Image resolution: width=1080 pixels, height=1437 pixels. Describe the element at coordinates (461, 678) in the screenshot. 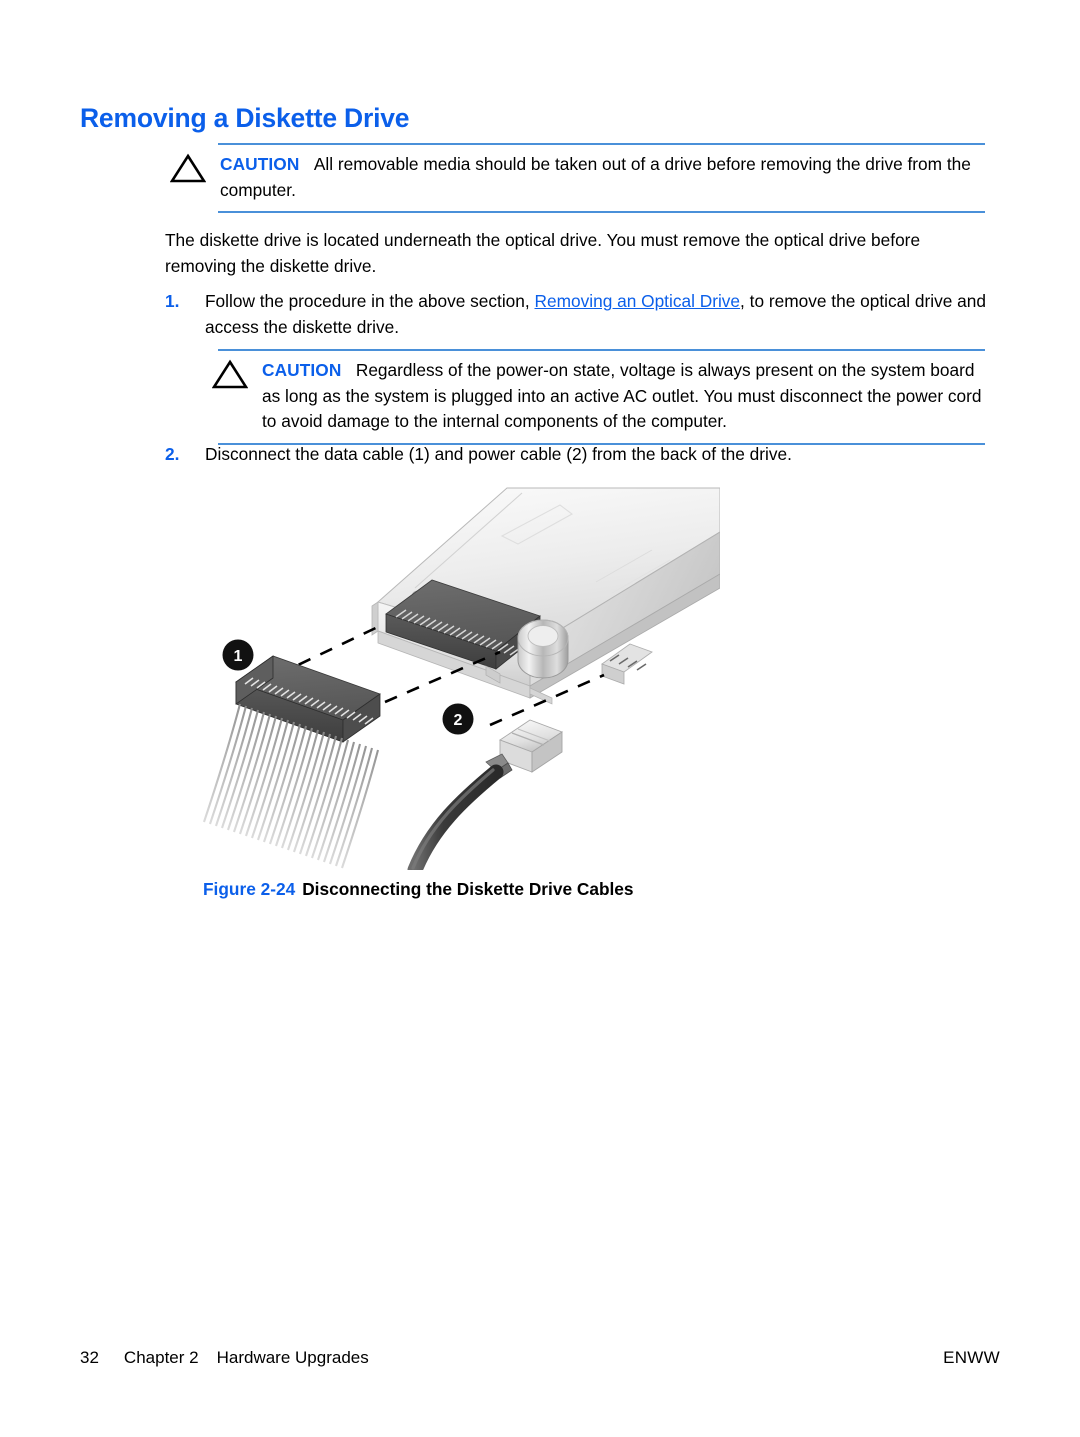

I see `diskette-drive-diagram: 1 2` at that location.